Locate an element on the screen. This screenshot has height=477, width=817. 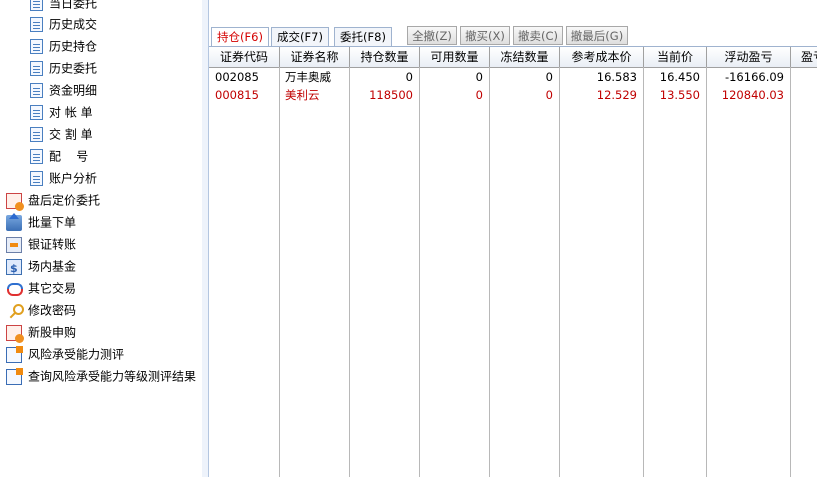
nav-item-label: 场内基金 is located at coordinates (52, 266).